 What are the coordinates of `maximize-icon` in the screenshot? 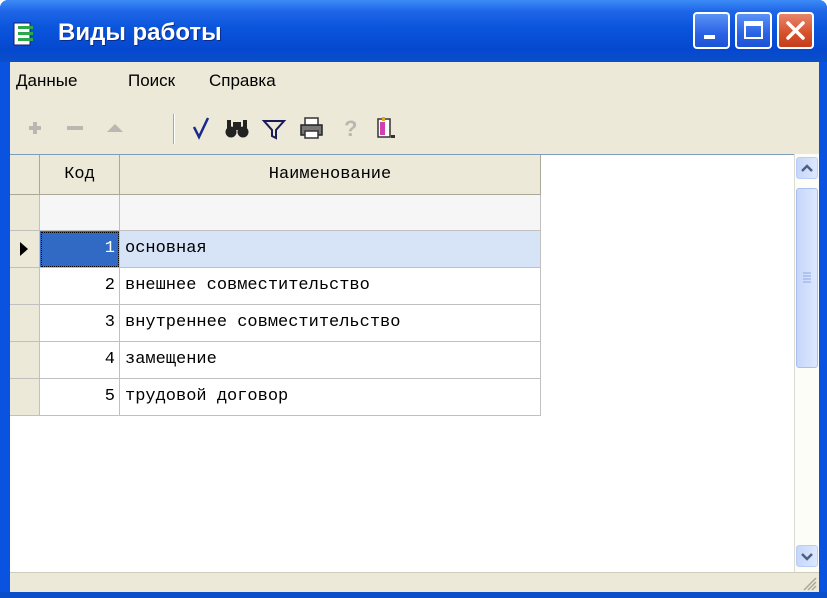 It's located at (753, 30).